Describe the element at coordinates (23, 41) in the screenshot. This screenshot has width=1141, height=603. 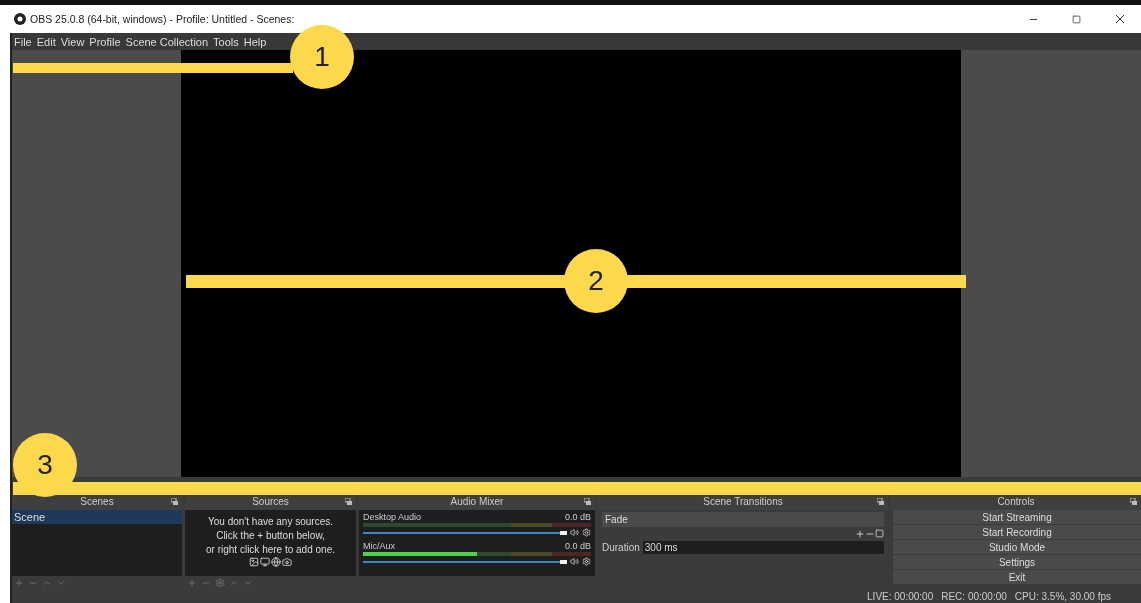
I see `menu-item: File` at that location.